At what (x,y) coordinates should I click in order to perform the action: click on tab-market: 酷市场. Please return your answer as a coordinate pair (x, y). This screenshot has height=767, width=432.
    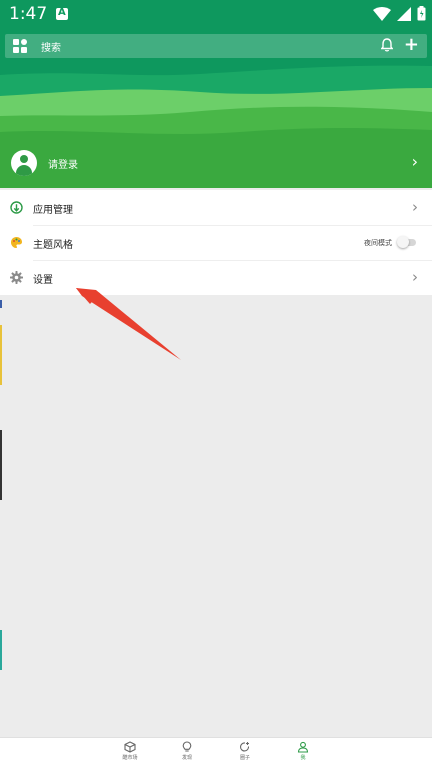
    Looking at the image, I should click on (130, 754).